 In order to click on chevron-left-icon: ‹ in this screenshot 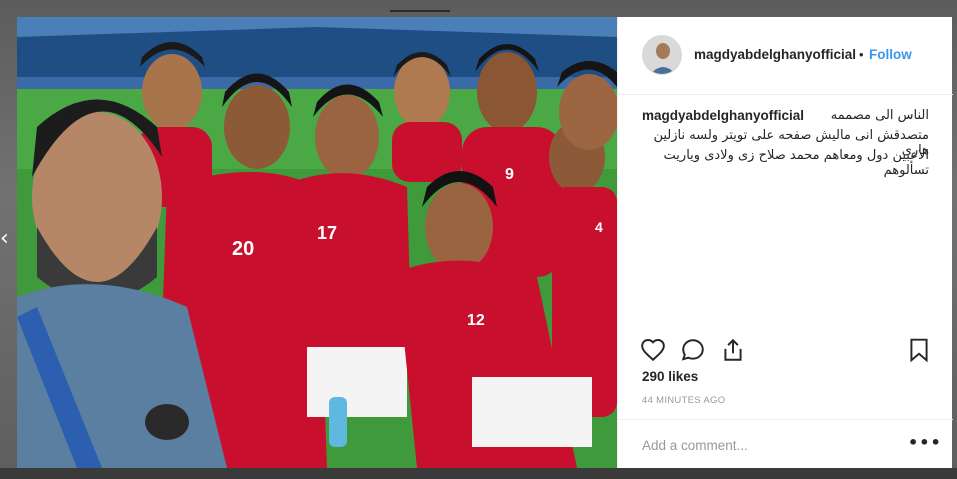, I will do `click(4, 239)`.